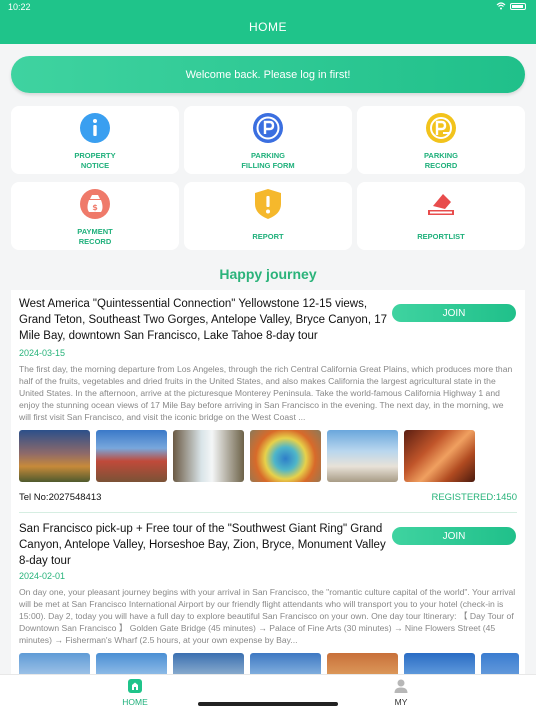 The width and height of the screenshot is (536, 708). Describe the element at coordinates (268, 27) in the screenshot. I see `page-title: HOME` at that location.